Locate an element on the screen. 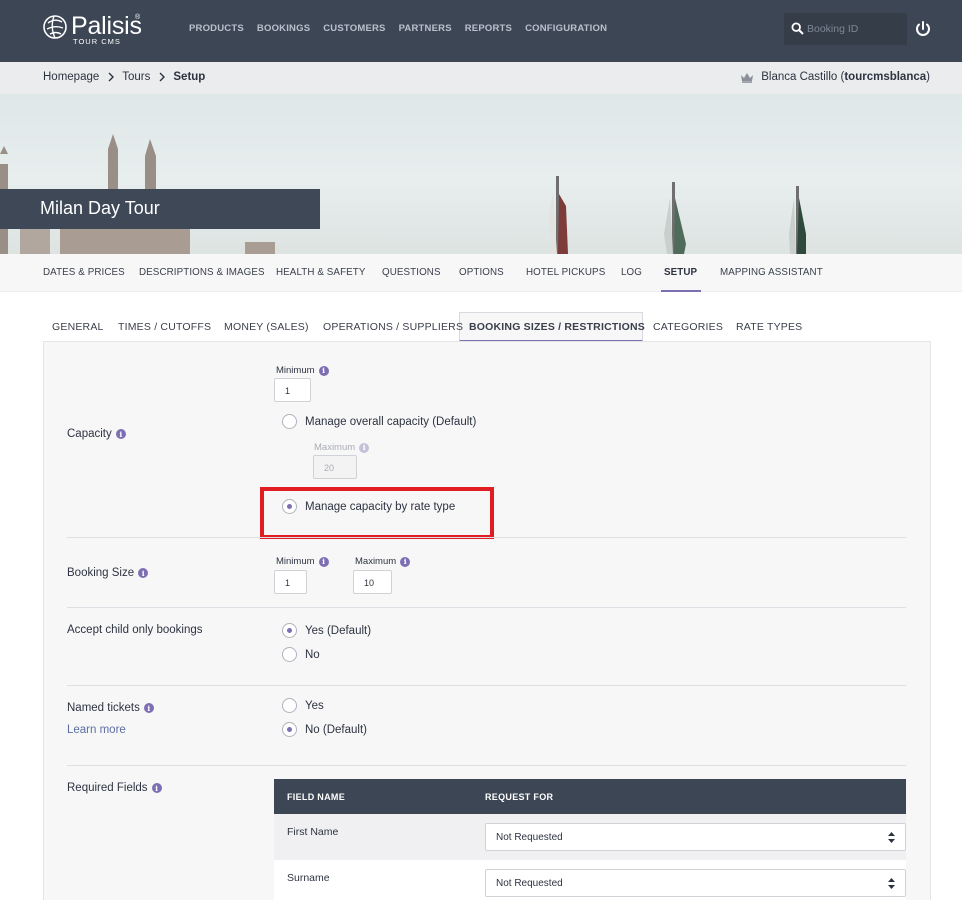 The image size is (962, 900). subtab-general: GENERAL is located at coordinates (78, 327).